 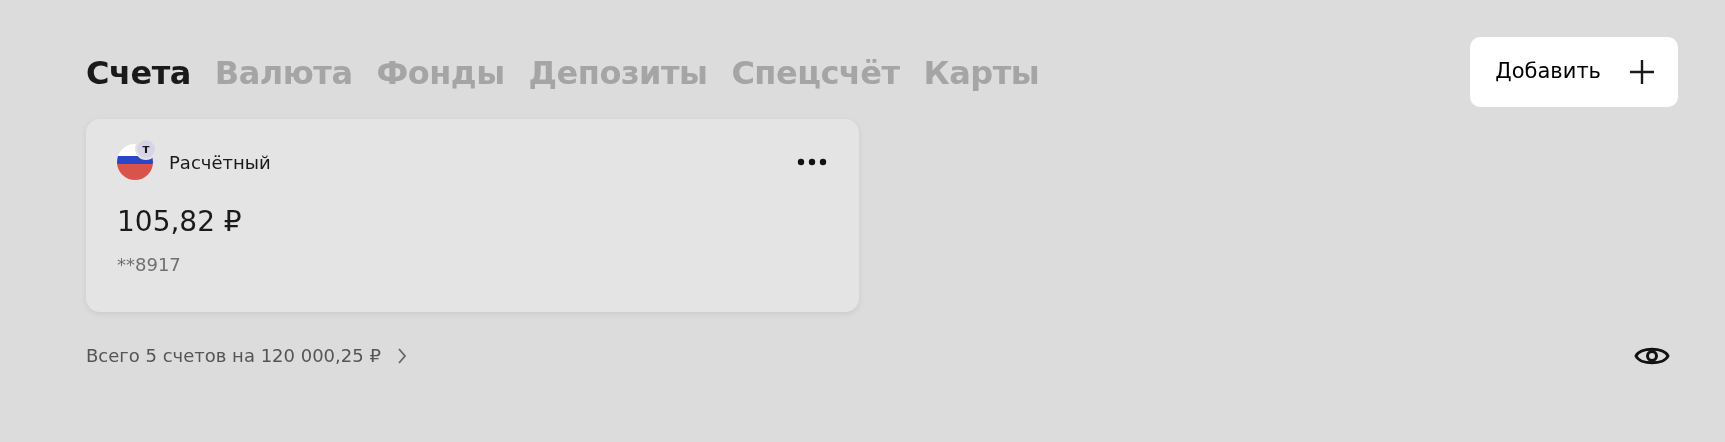 I want to click on plus-icon, so click(x=1642, y=72).